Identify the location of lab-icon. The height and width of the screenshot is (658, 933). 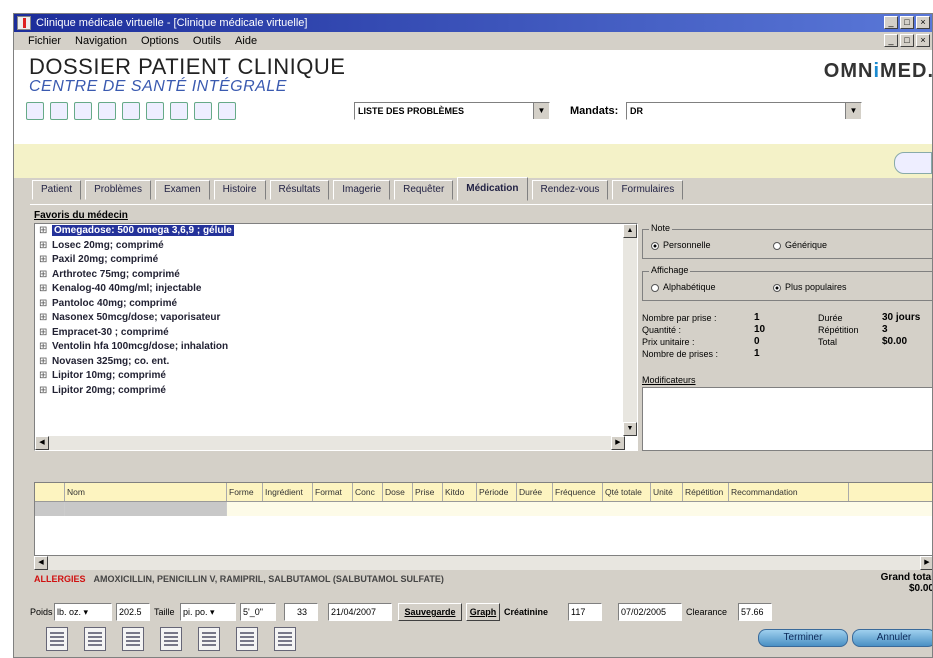
(107, 111).